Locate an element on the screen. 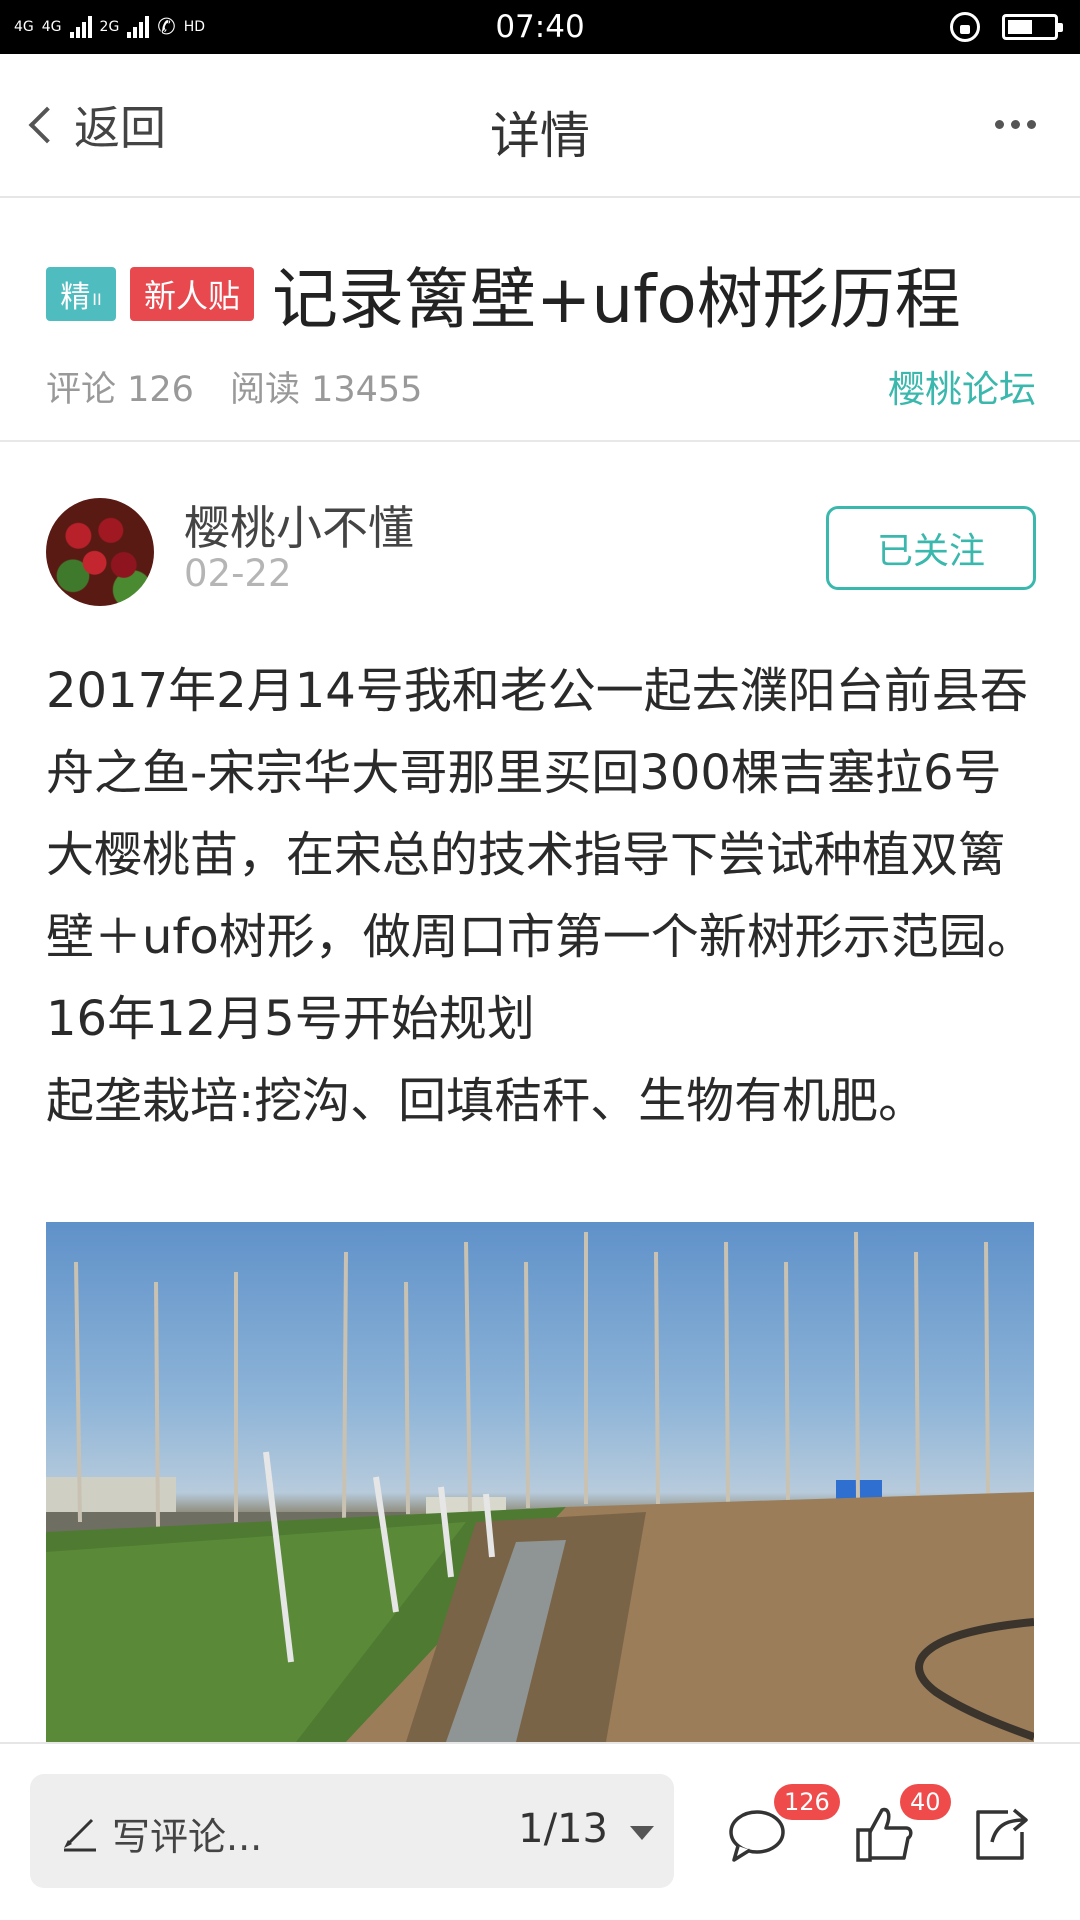  comment-input: 写评论... 1/13 is located at coordinates (352, 1831).